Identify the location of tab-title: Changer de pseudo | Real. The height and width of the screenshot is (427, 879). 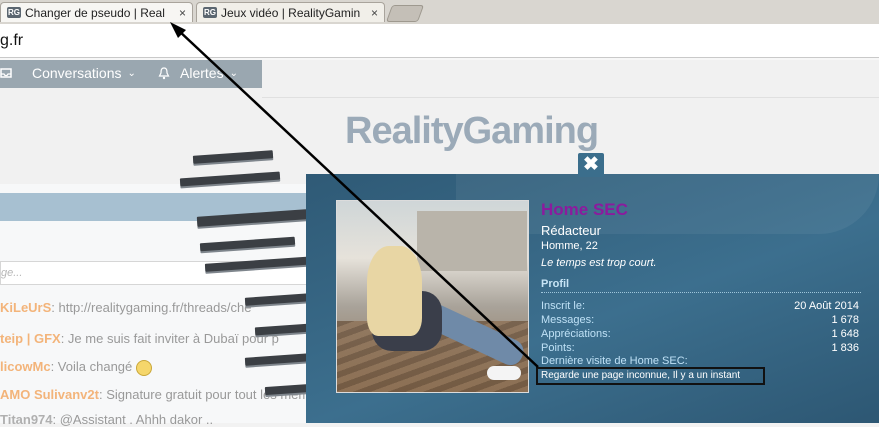
(95, 12).